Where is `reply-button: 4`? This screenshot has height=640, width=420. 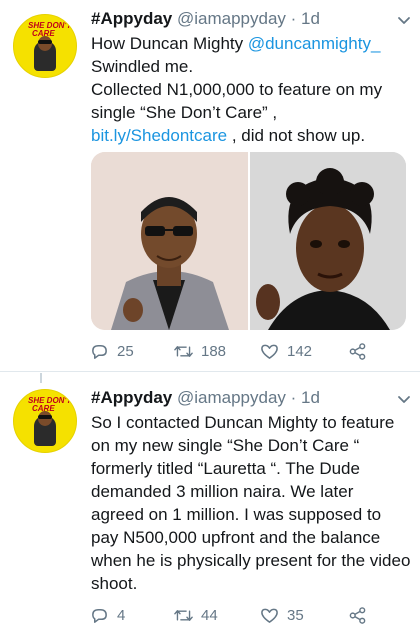
reply-button: 4 is located at coordinates (107, 615).